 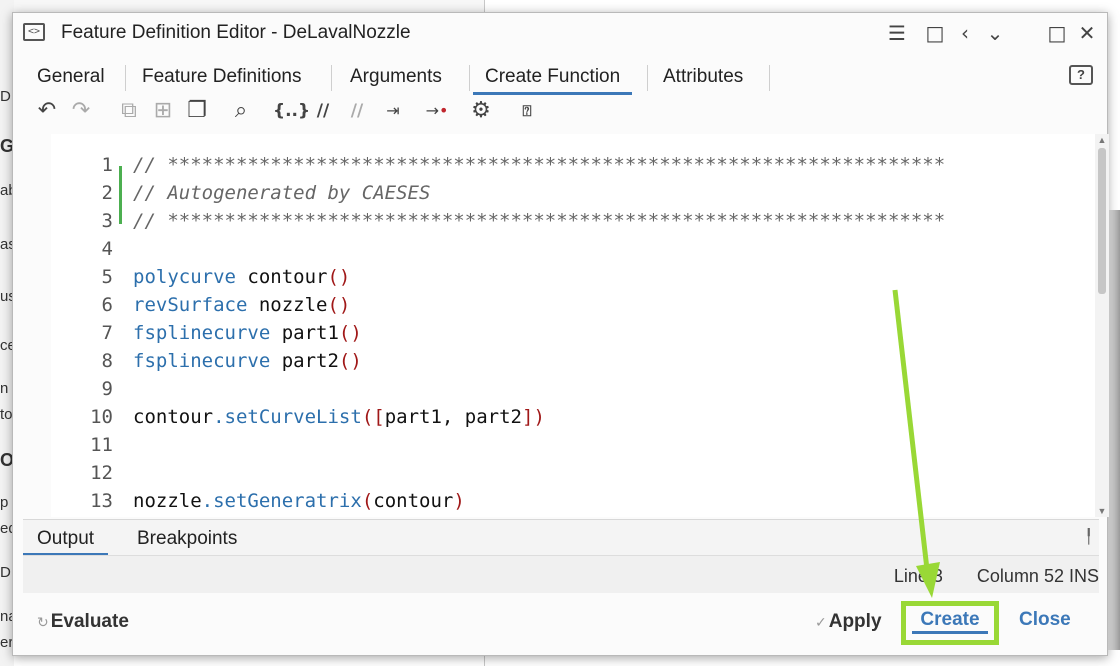 What do you see at coordinates (1102, 221) in the screenshot?
I see `scrollbar-thumb` at bounding box center [1102, 221].